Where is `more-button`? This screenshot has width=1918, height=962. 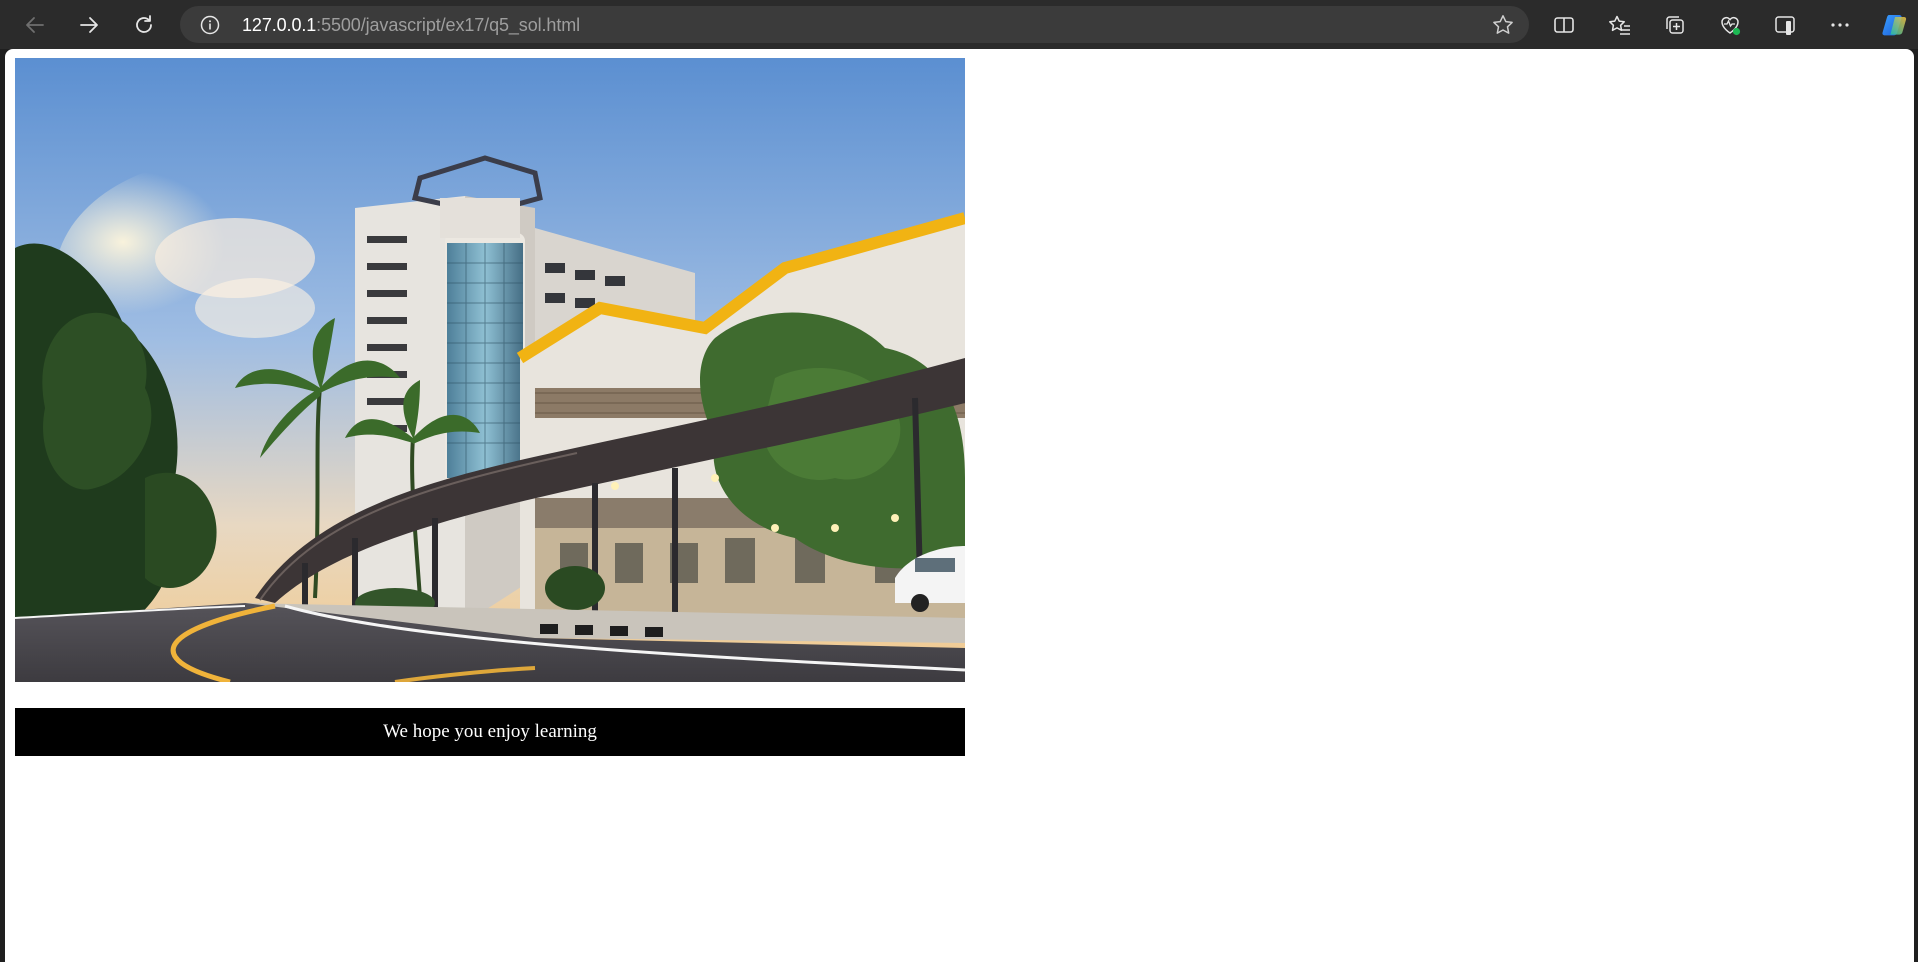 more-button is located at coordinates (1840, 25).